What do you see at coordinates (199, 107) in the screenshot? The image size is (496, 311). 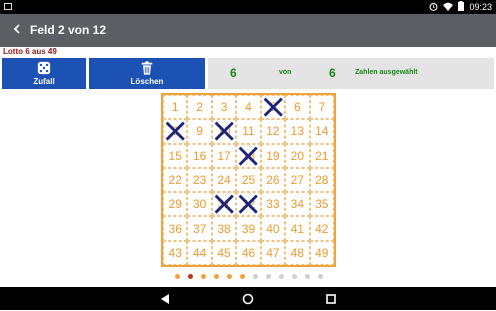 I see `number-cell-2: 2` at bounding box center [199, 107].